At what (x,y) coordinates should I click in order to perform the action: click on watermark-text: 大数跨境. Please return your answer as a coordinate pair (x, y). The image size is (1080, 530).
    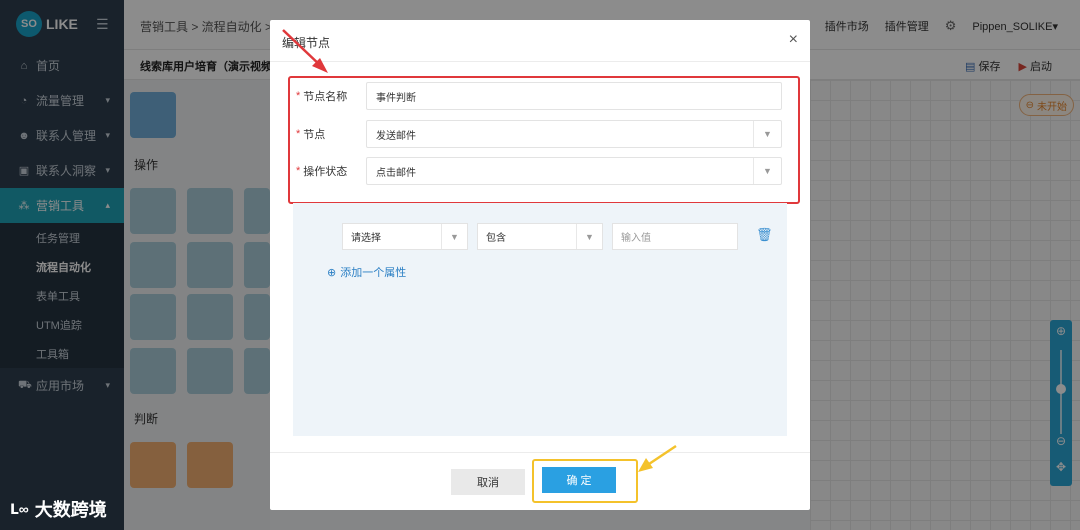
    Looking at the image, I should click on (70, 510).